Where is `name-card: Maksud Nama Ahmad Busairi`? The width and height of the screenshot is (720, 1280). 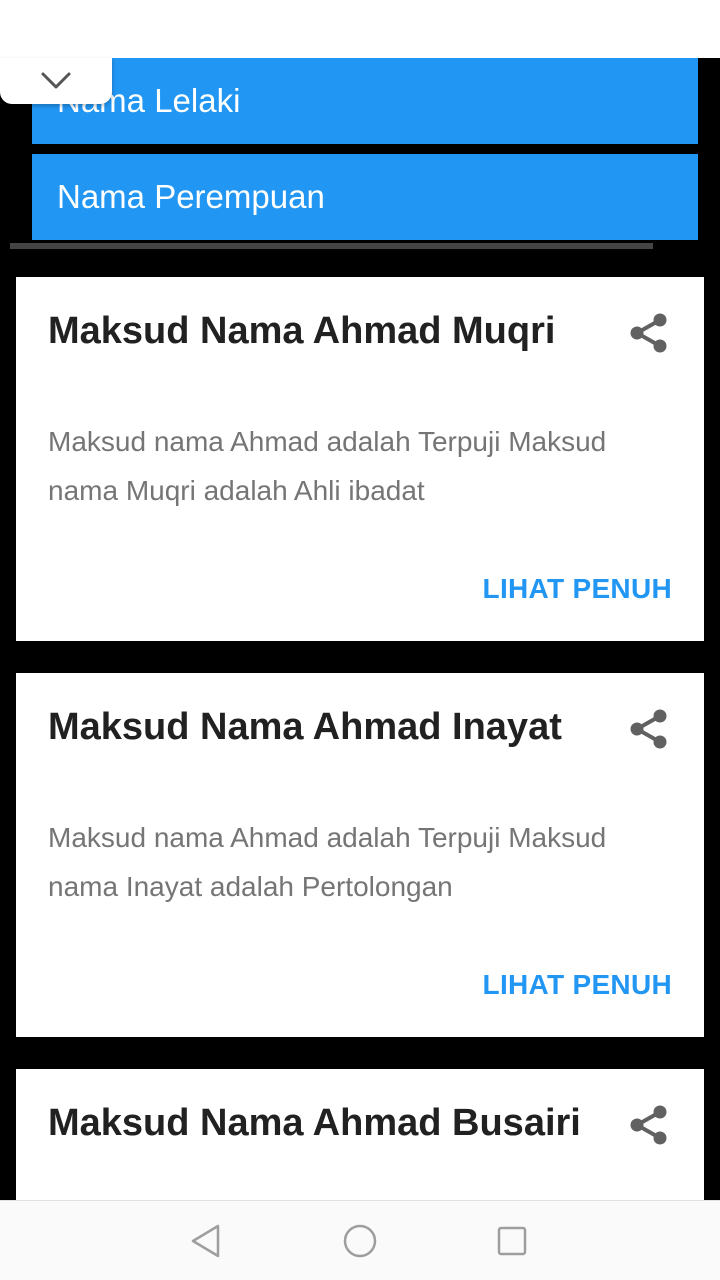 name-card: Maksud Nama Ahmad Busairi is located at coordinates (360, 1139).